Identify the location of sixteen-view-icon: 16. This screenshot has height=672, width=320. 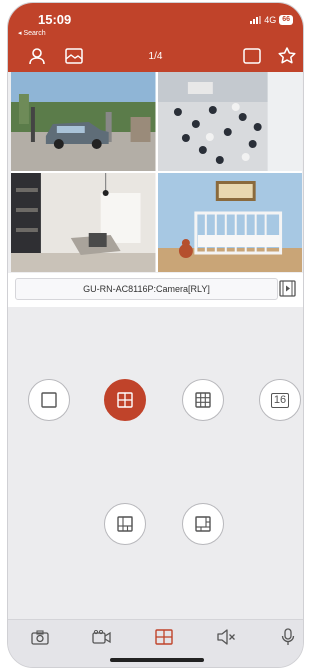
(280, 400).